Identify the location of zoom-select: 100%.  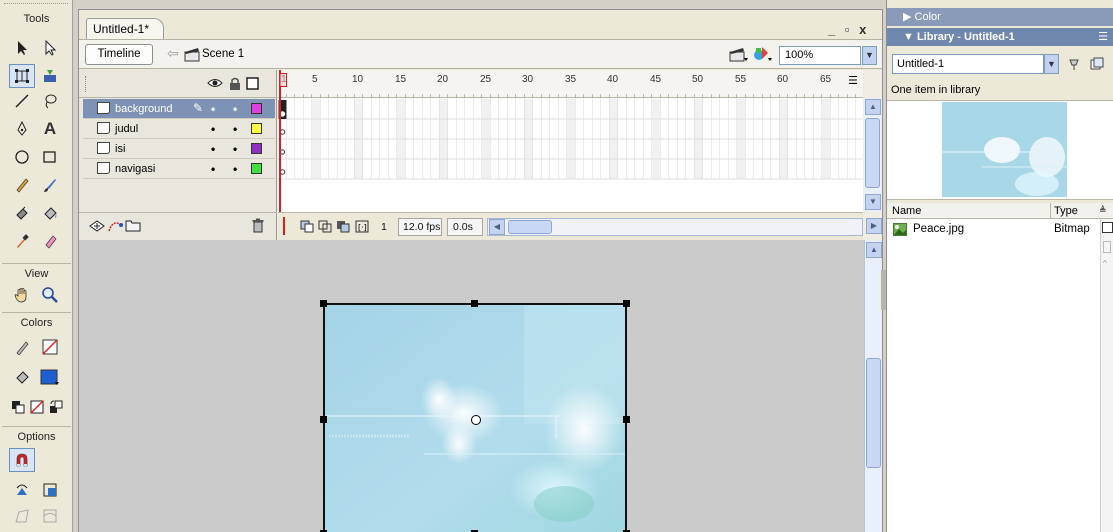
(820, 55).